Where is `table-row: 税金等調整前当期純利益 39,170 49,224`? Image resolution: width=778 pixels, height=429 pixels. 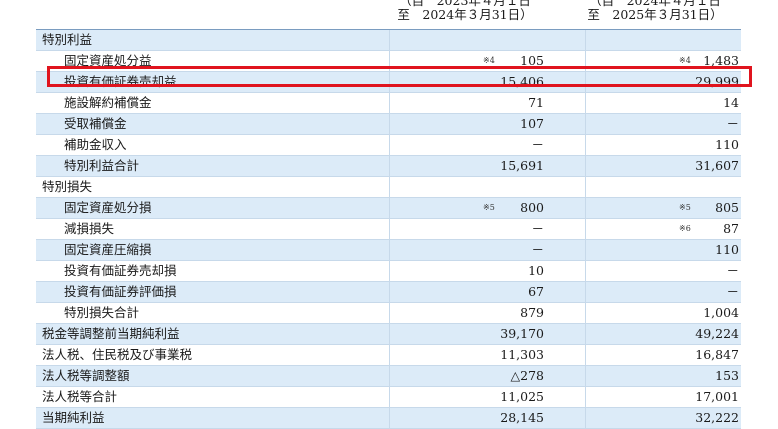 table-row: 税金等調整前当期純利益 39,170 49,224 is located at coordinates (388, 334).